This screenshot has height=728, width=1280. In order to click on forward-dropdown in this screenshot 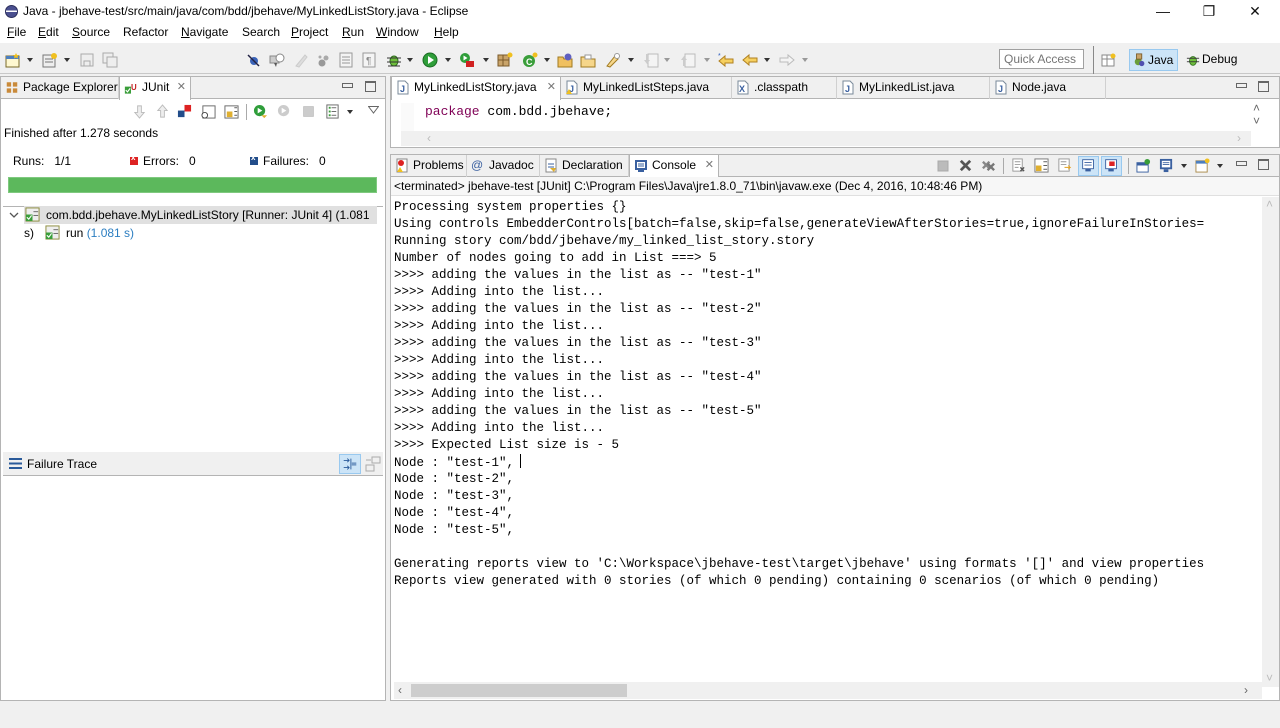, I will do `click(805, 60)`.